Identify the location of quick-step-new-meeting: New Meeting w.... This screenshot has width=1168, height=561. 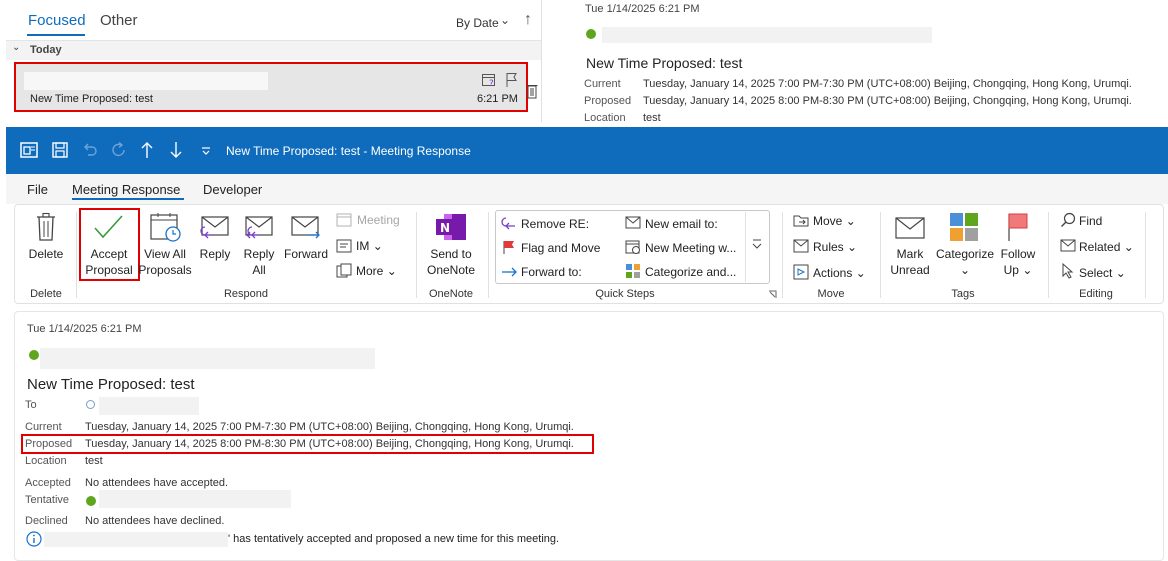
(690, 248).